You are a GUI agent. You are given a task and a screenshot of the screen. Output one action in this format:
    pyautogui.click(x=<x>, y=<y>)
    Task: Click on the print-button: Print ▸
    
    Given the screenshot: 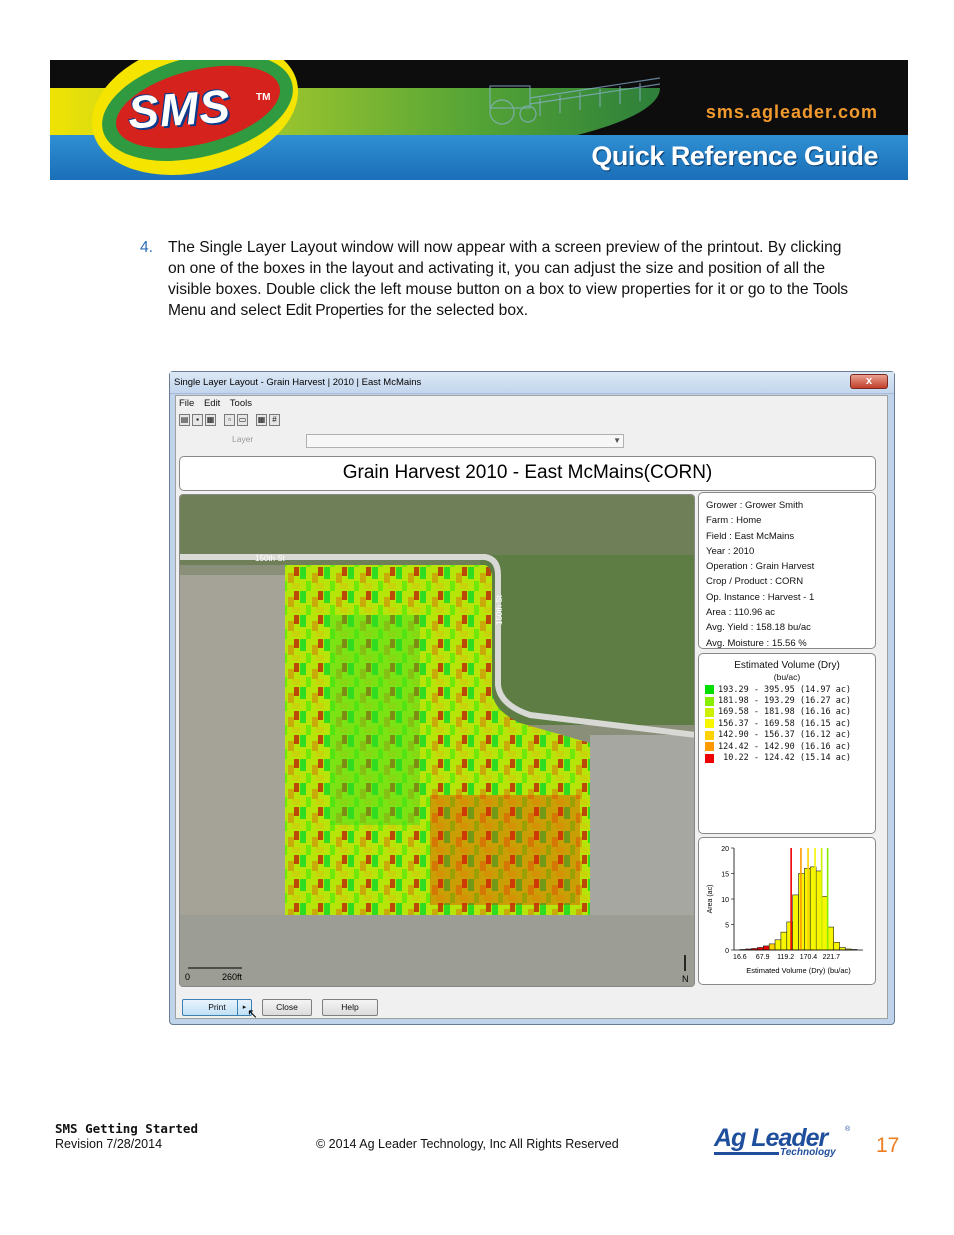 What is the action you would take?
    pyautogui.click(x=217, y=1007)
    